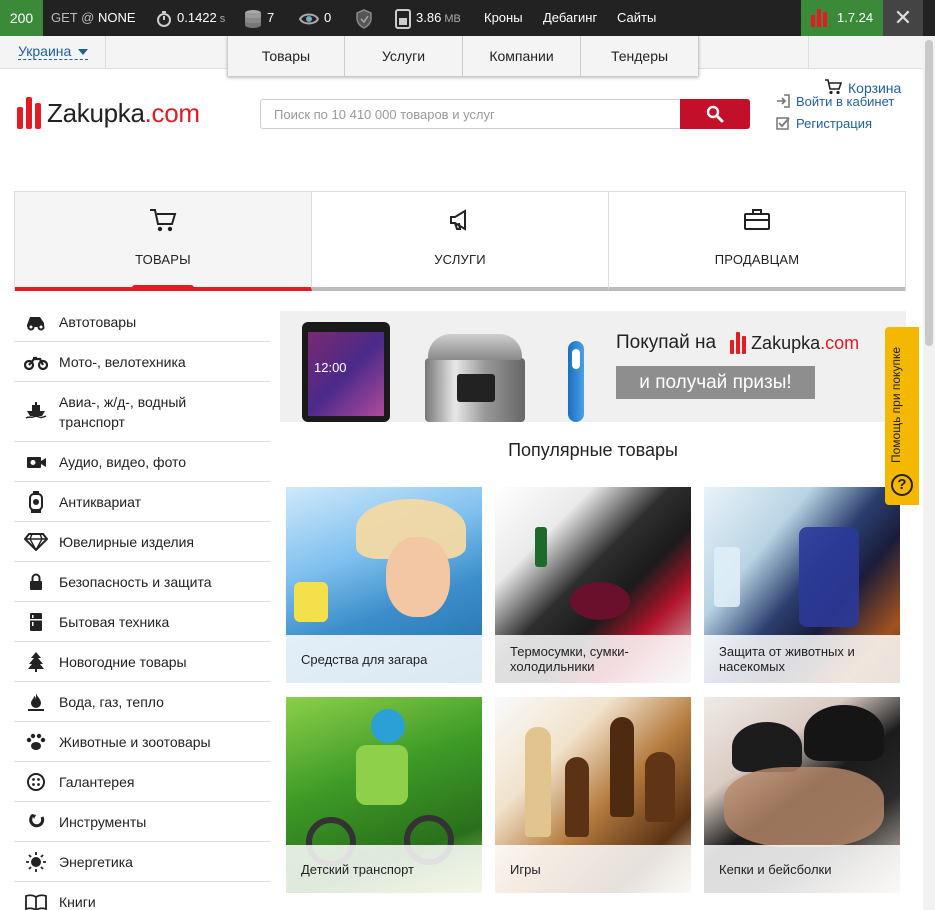 Image resolution: width=935 pixels, height=910 pixels. What do you see at coordinates (93, 18) in the screenshot?
I see `request-info: GET @ NONE` at bounding box center [93, 18].